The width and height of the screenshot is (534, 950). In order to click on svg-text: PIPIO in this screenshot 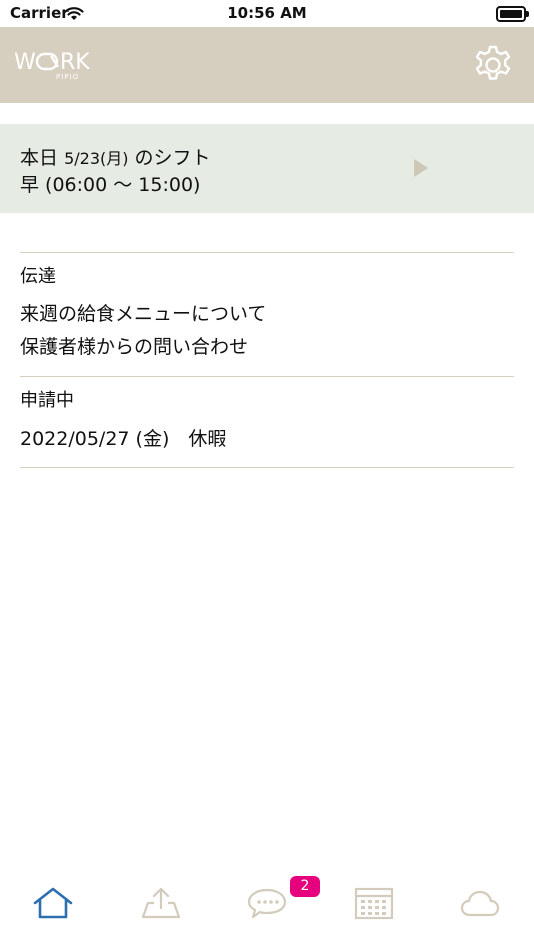, I will do `click(67, 77)`.